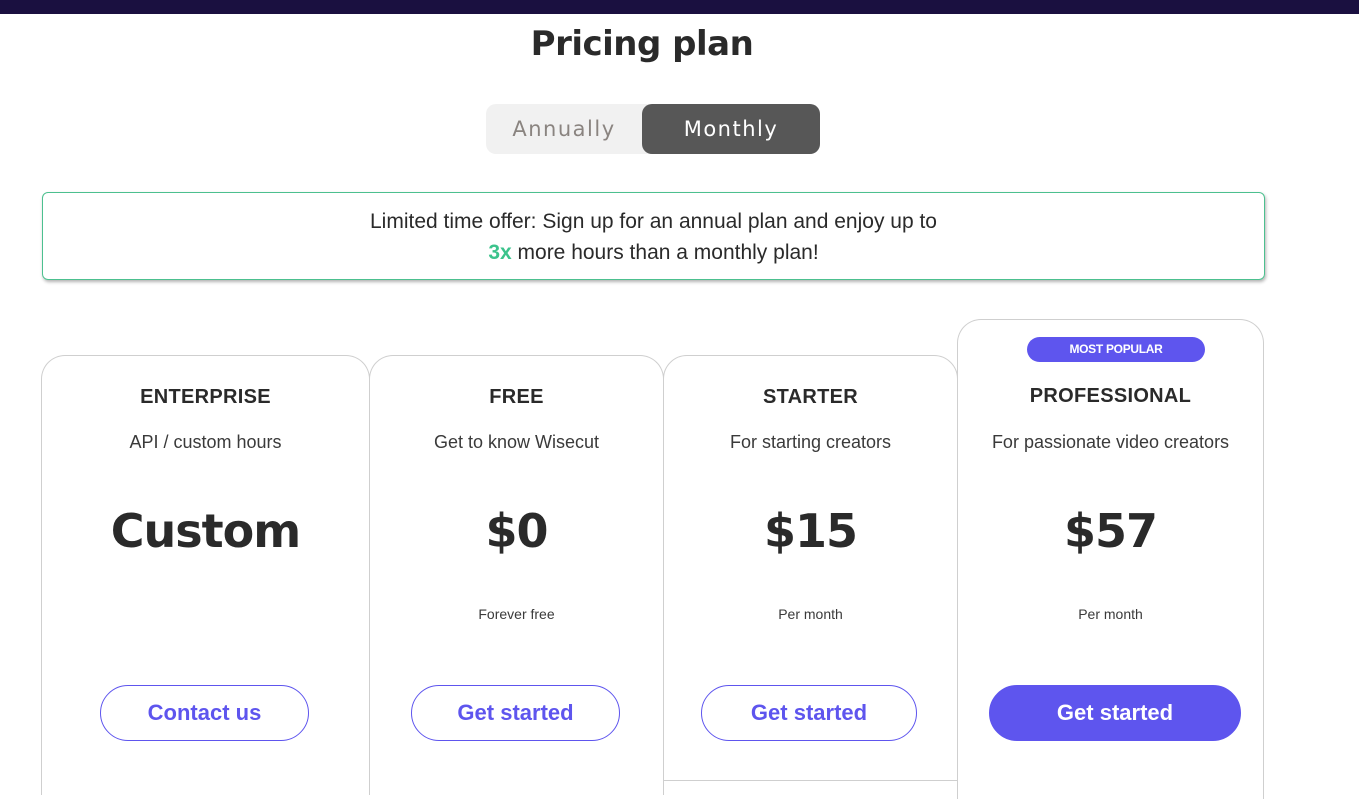 This screenshot has height=799, width=1359. What do you see at coordinates (516, 531) in the screenshot?
I see `plan-price: $0` at bounding box center [516, 531].